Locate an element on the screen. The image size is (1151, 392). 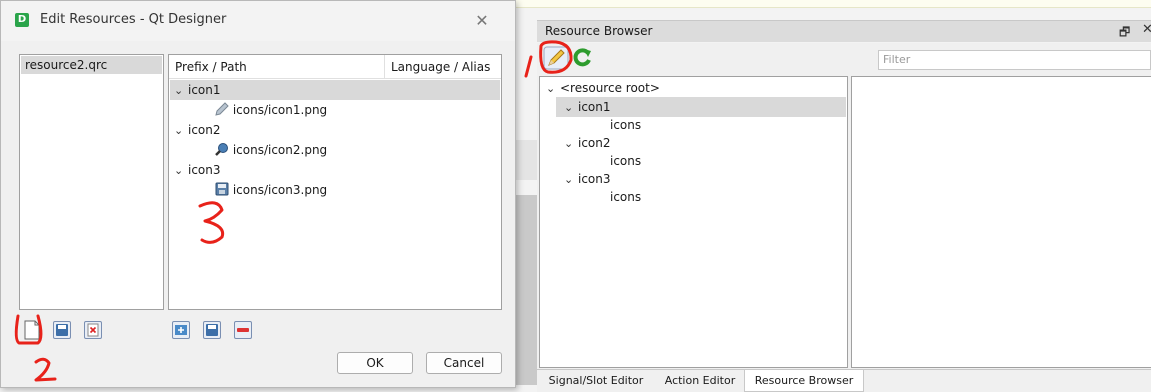
annotation-circle-new-file is located at coordinates (28, 329).